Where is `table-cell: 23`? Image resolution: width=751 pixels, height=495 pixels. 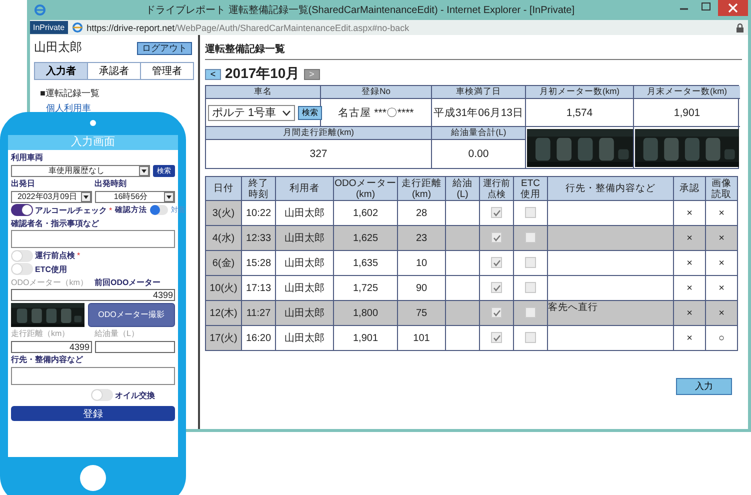
table-cell: 23 is located at coordinates (422, 238).